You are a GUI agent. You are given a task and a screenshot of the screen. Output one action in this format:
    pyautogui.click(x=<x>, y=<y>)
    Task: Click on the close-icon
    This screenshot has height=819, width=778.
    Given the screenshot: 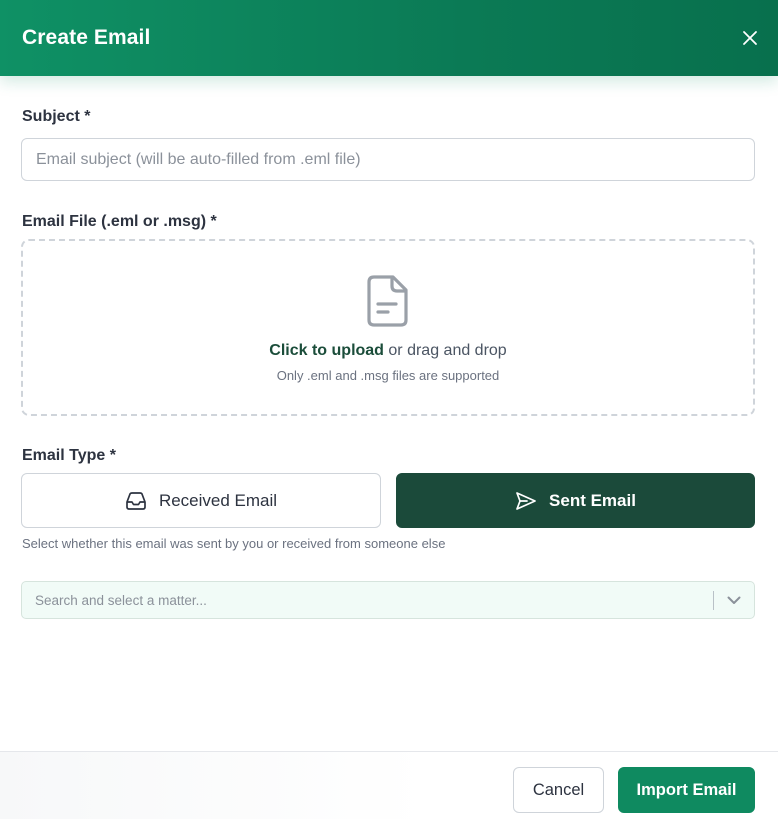 What is the action you would take?
    pyautogui.click(x=750, y=38)
    